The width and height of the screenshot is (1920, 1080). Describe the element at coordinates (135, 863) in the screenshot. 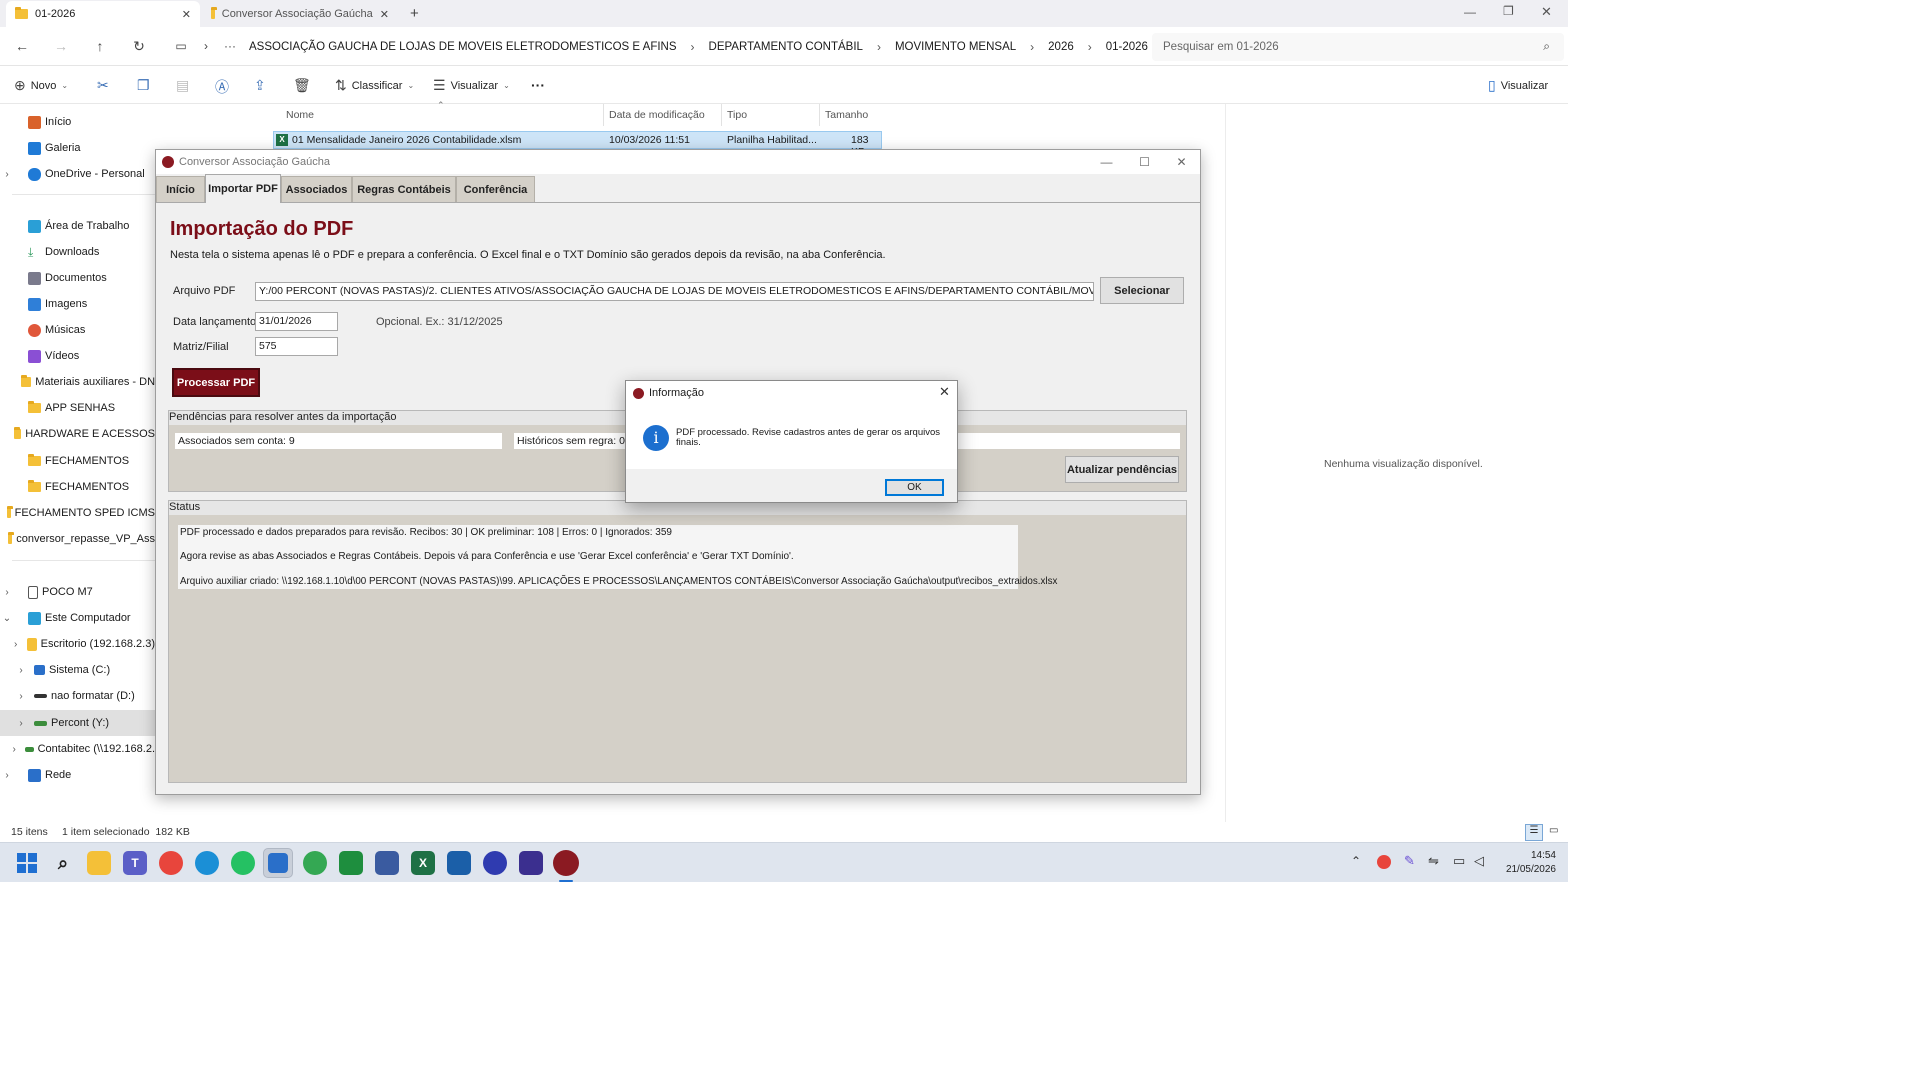

I see `teams-icon: T` at that location.